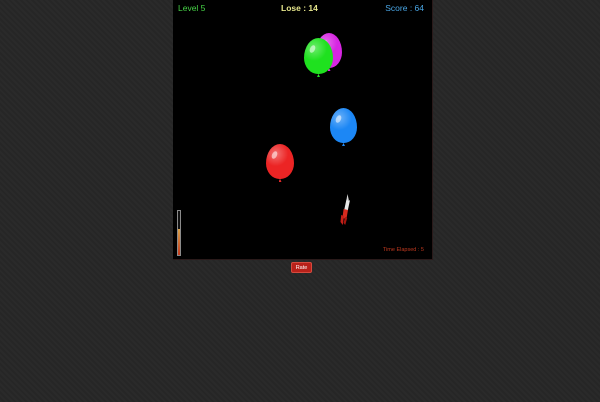 This screenshot has height=402, width=600. What do you see at coordinates (179, 242) in the screenshot?
I see `power-meter-fill` at bounding box center [179, 242].